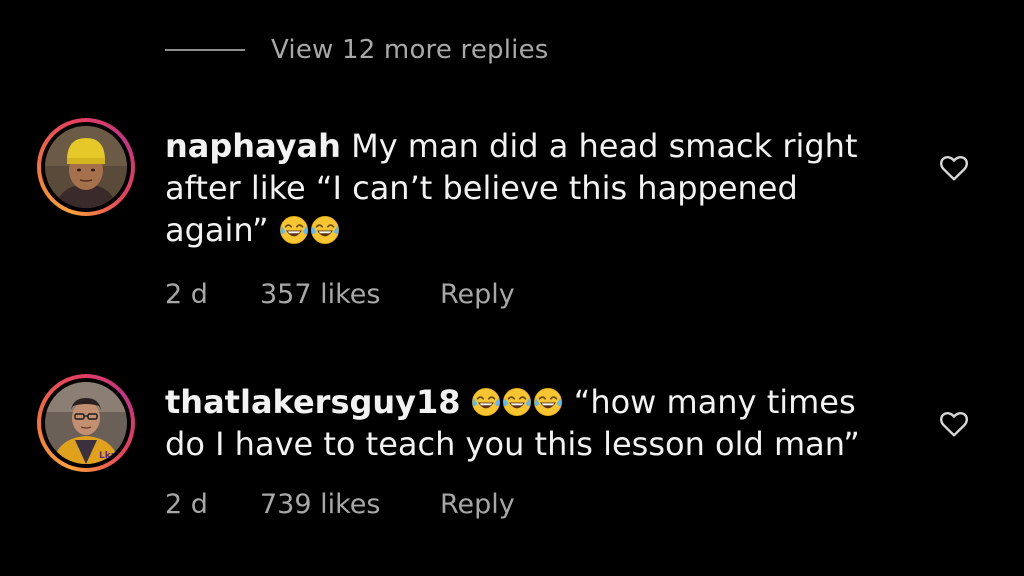 The height and width of the screenshot is (576, 1024). I want to click on comment-meta: 2 d 357 likes Reply, so click(340, 294).